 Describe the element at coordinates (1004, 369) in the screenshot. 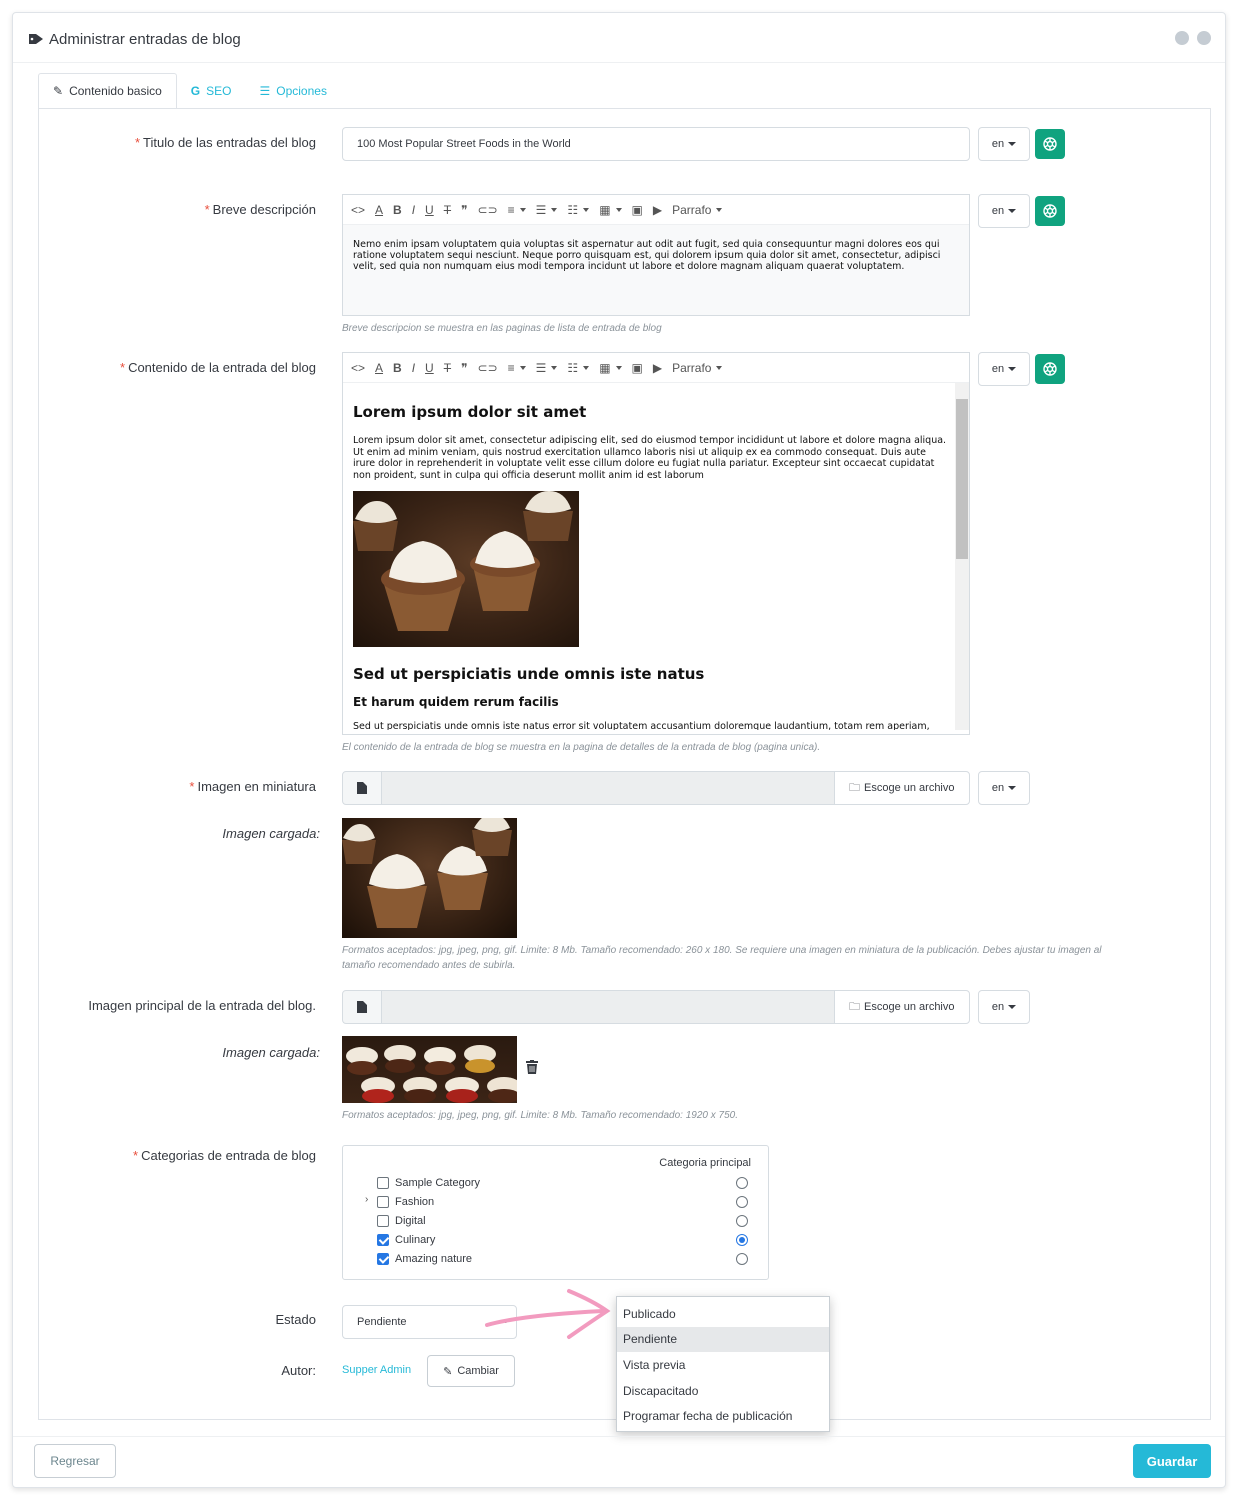

I see `content-lang-dropdown: en` at that location.